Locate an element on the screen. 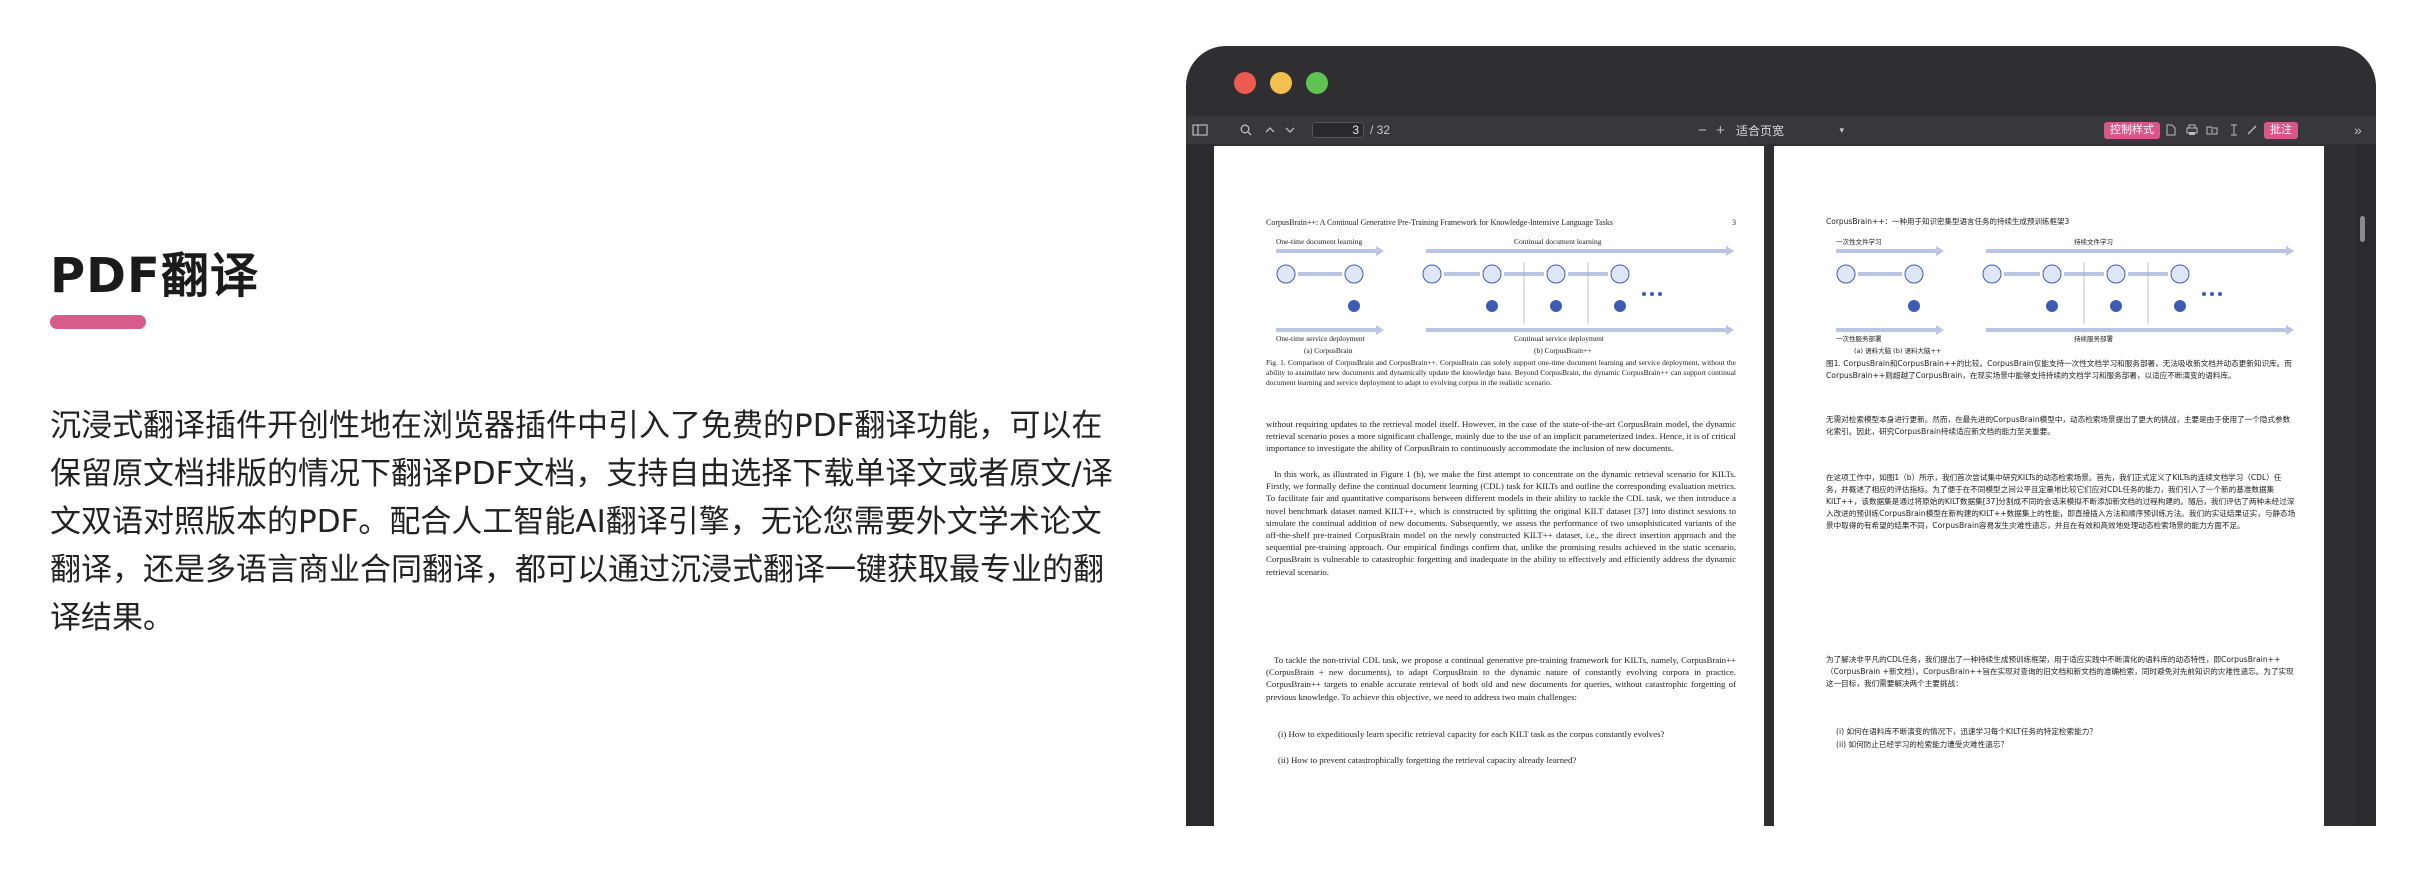 The height and width of the screenshot is (884, 2410). figure-1-diagram is located at coordinates (1505, 290).